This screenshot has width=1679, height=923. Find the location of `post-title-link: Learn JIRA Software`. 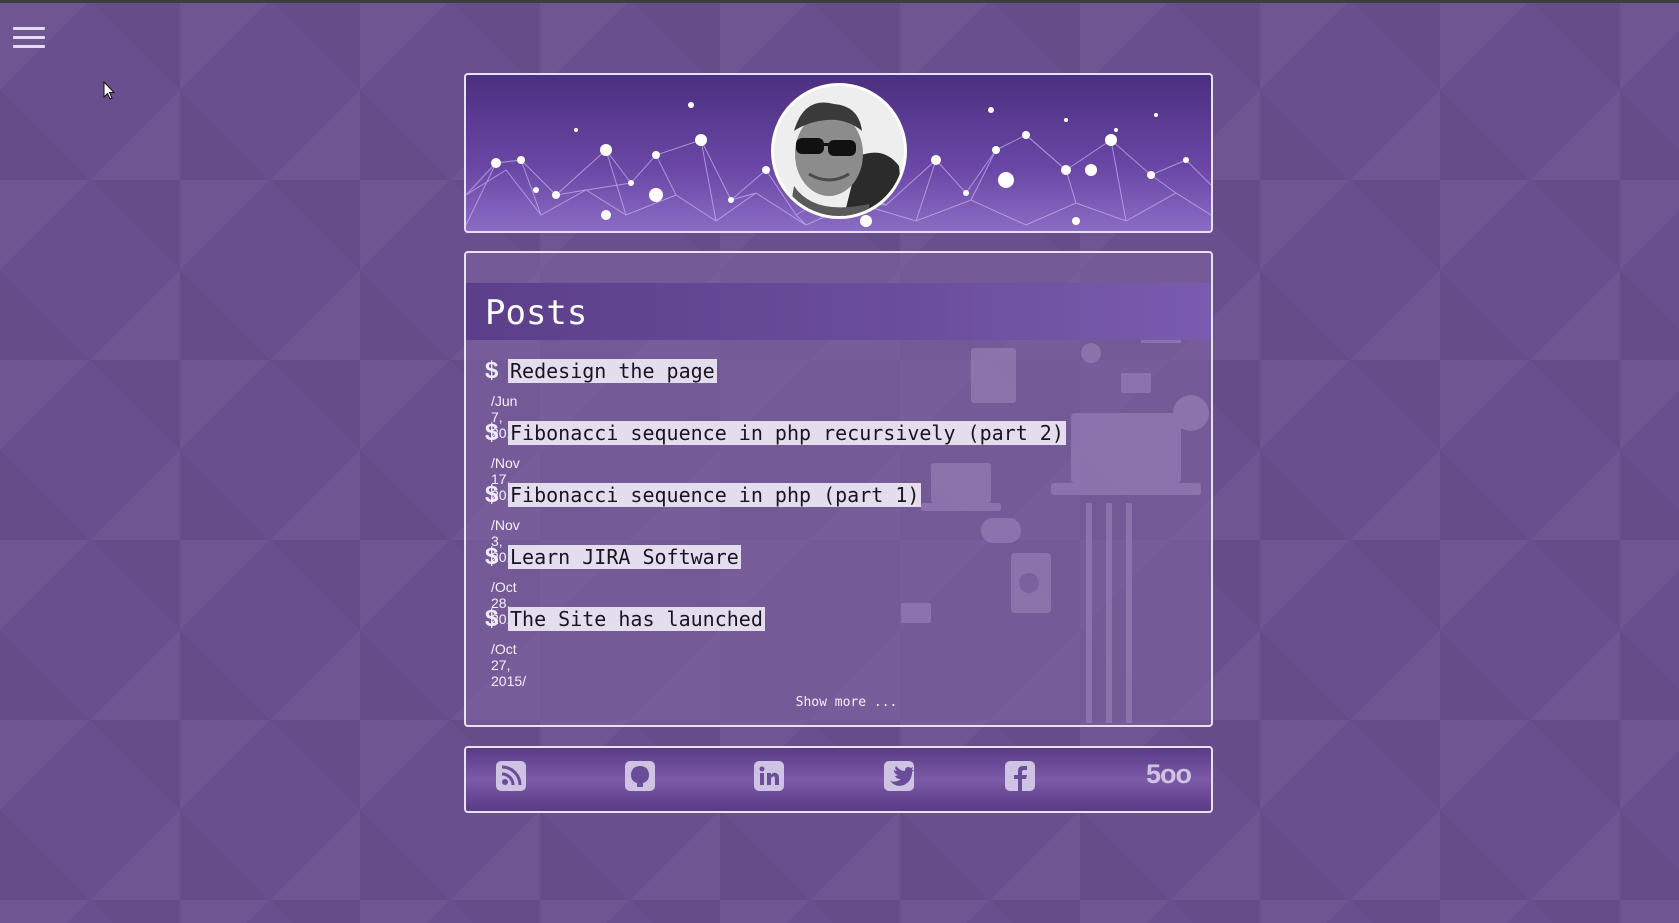

post-title-link: Learn JIRA Software is located at coordinates (624, 557).